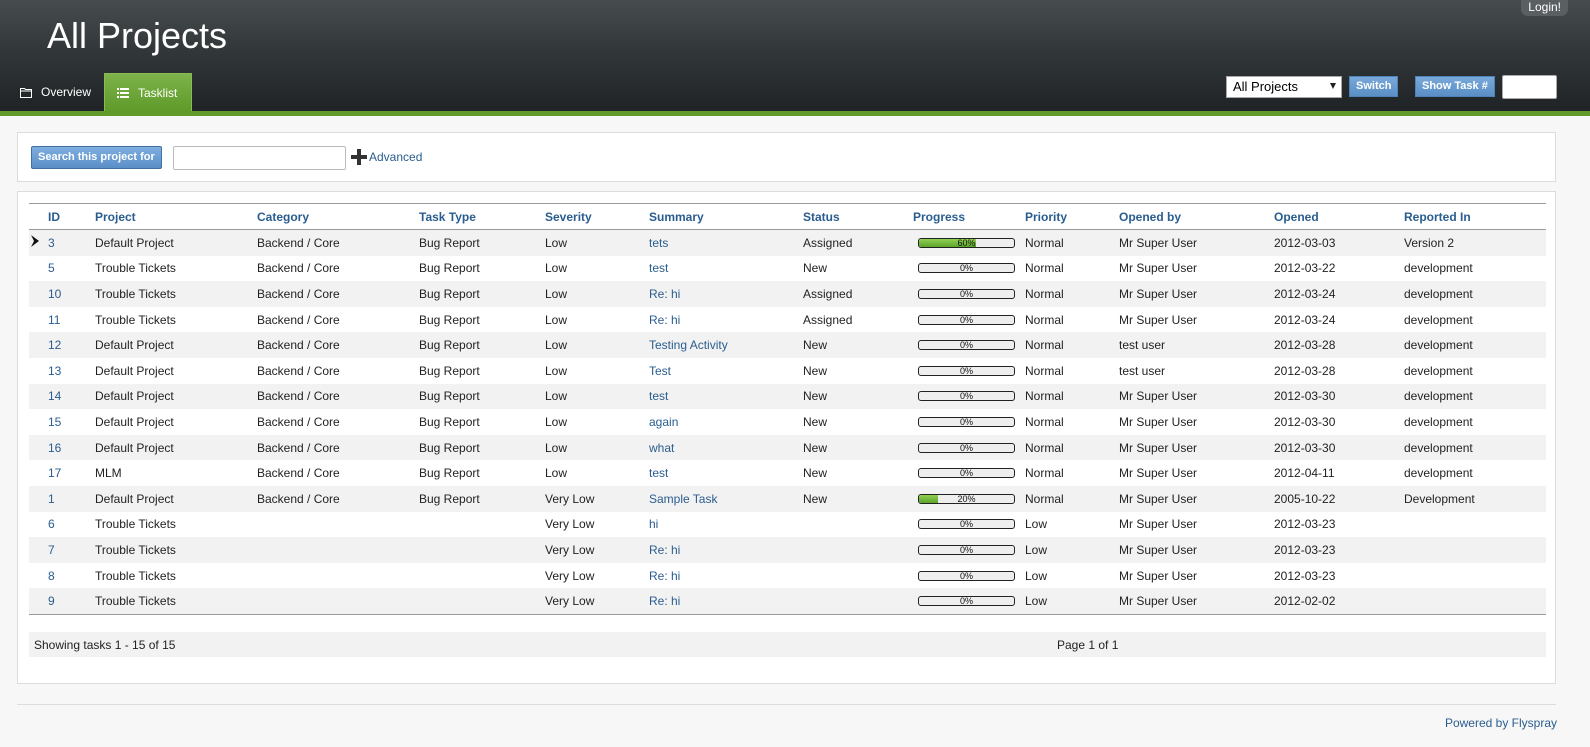 The width and height of the screenshot is (1590, 747). Describe the element at coordinates (64, 422) in the screenshot. I see `cell-id: 15` at that location.